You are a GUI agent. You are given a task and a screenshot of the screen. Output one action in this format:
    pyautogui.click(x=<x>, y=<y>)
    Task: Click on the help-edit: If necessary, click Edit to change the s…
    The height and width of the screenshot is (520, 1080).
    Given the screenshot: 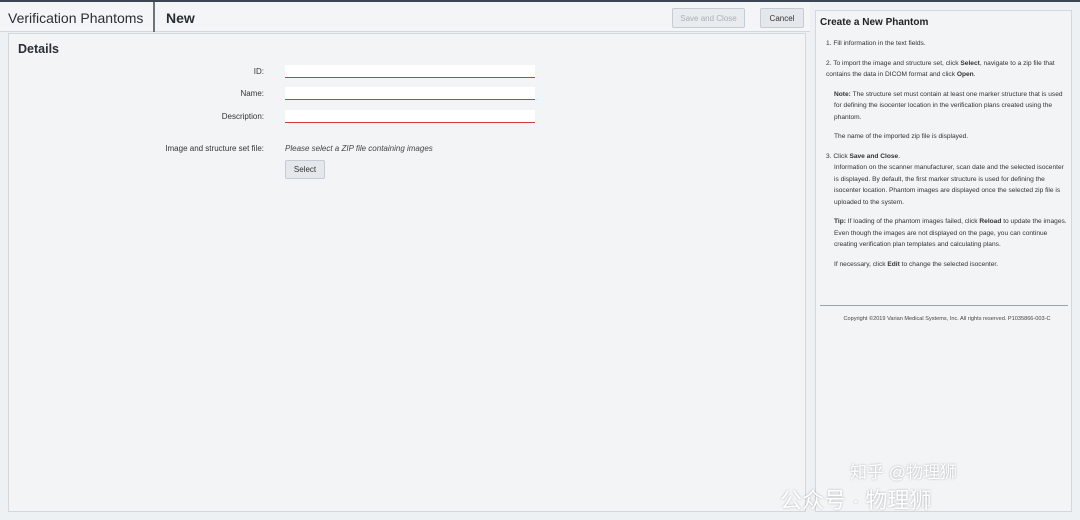 What is the action you would take?
    pyautogui.click(x=916, y=264)
    